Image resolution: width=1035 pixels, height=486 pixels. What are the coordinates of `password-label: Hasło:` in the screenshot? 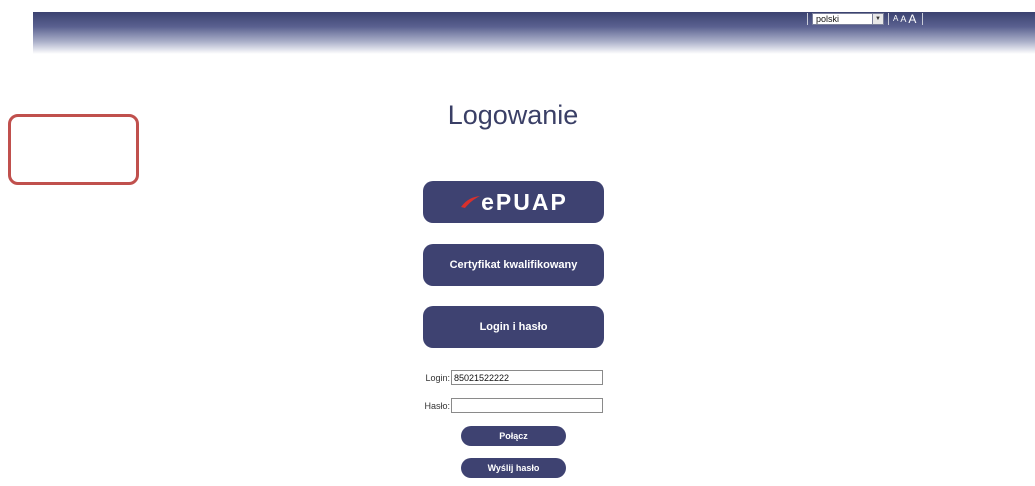 It's located at (437, 405).